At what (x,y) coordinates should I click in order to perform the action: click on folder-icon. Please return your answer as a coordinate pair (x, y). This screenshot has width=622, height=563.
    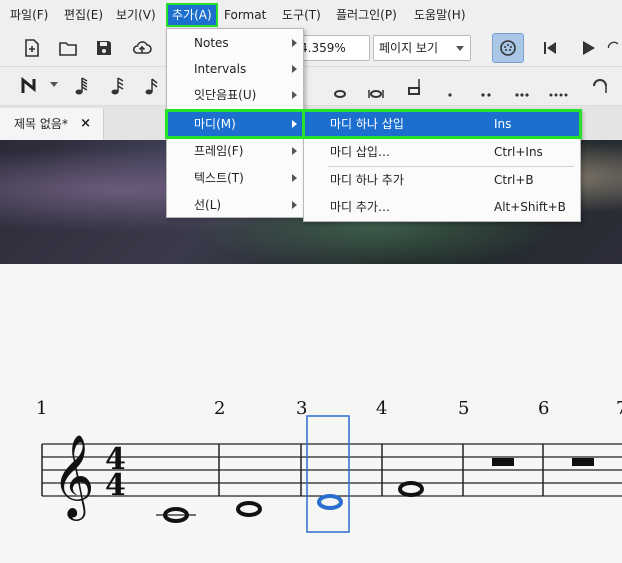
    Looking at the image, I should click on (68, 49).